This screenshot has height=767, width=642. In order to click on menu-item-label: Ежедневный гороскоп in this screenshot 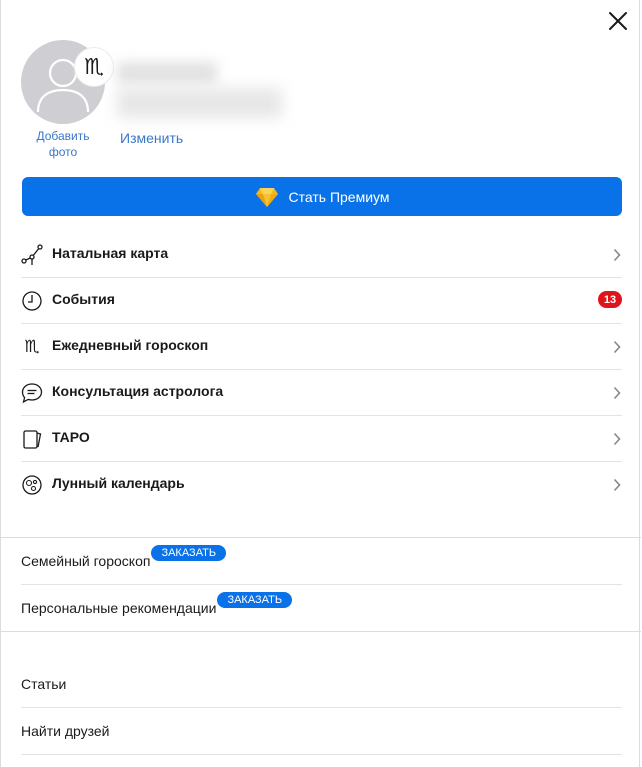, I will do `click(130, 344)`.